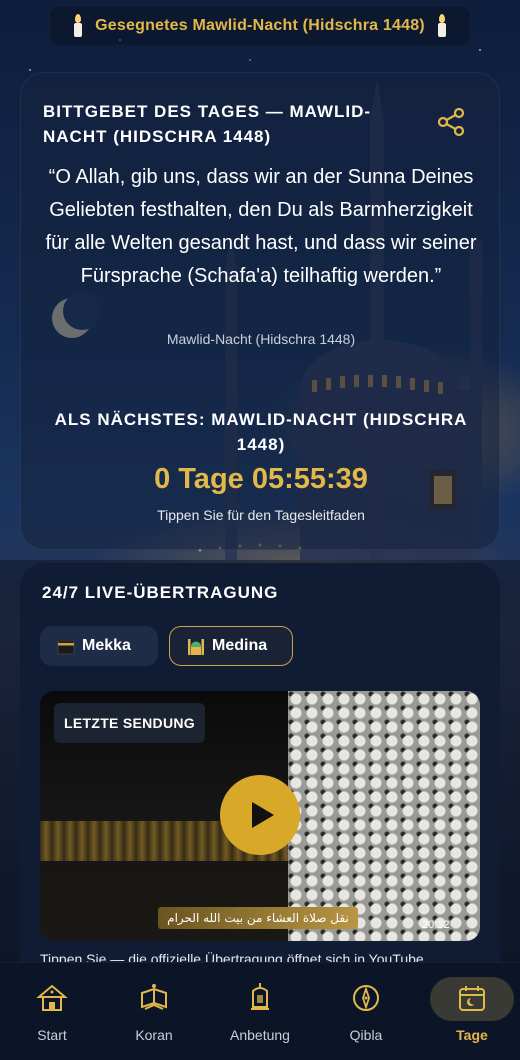 The image size is (520, 1060). I want to click on video-thumbnail-worshippers, so click(384, 816).